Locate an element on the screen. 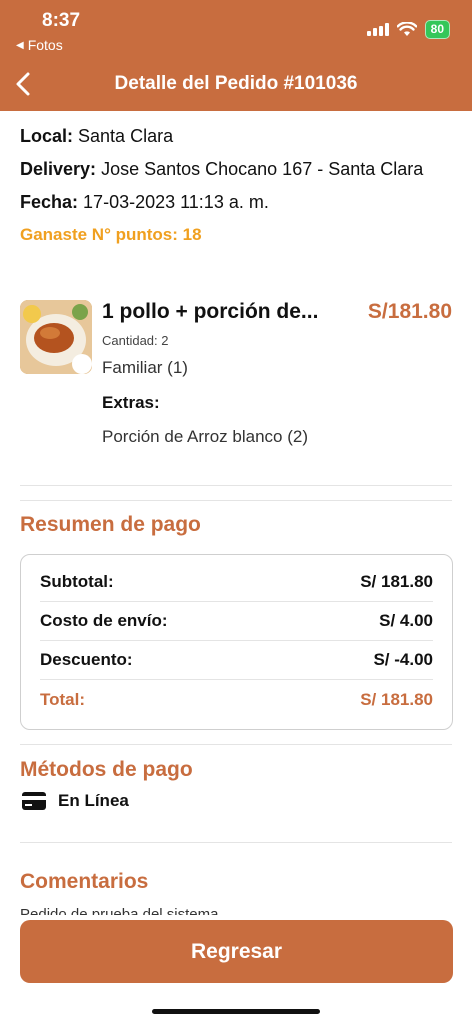 This screenshot has height=1024, width=472. local-label: Local: is located at coordinates (47, 136).